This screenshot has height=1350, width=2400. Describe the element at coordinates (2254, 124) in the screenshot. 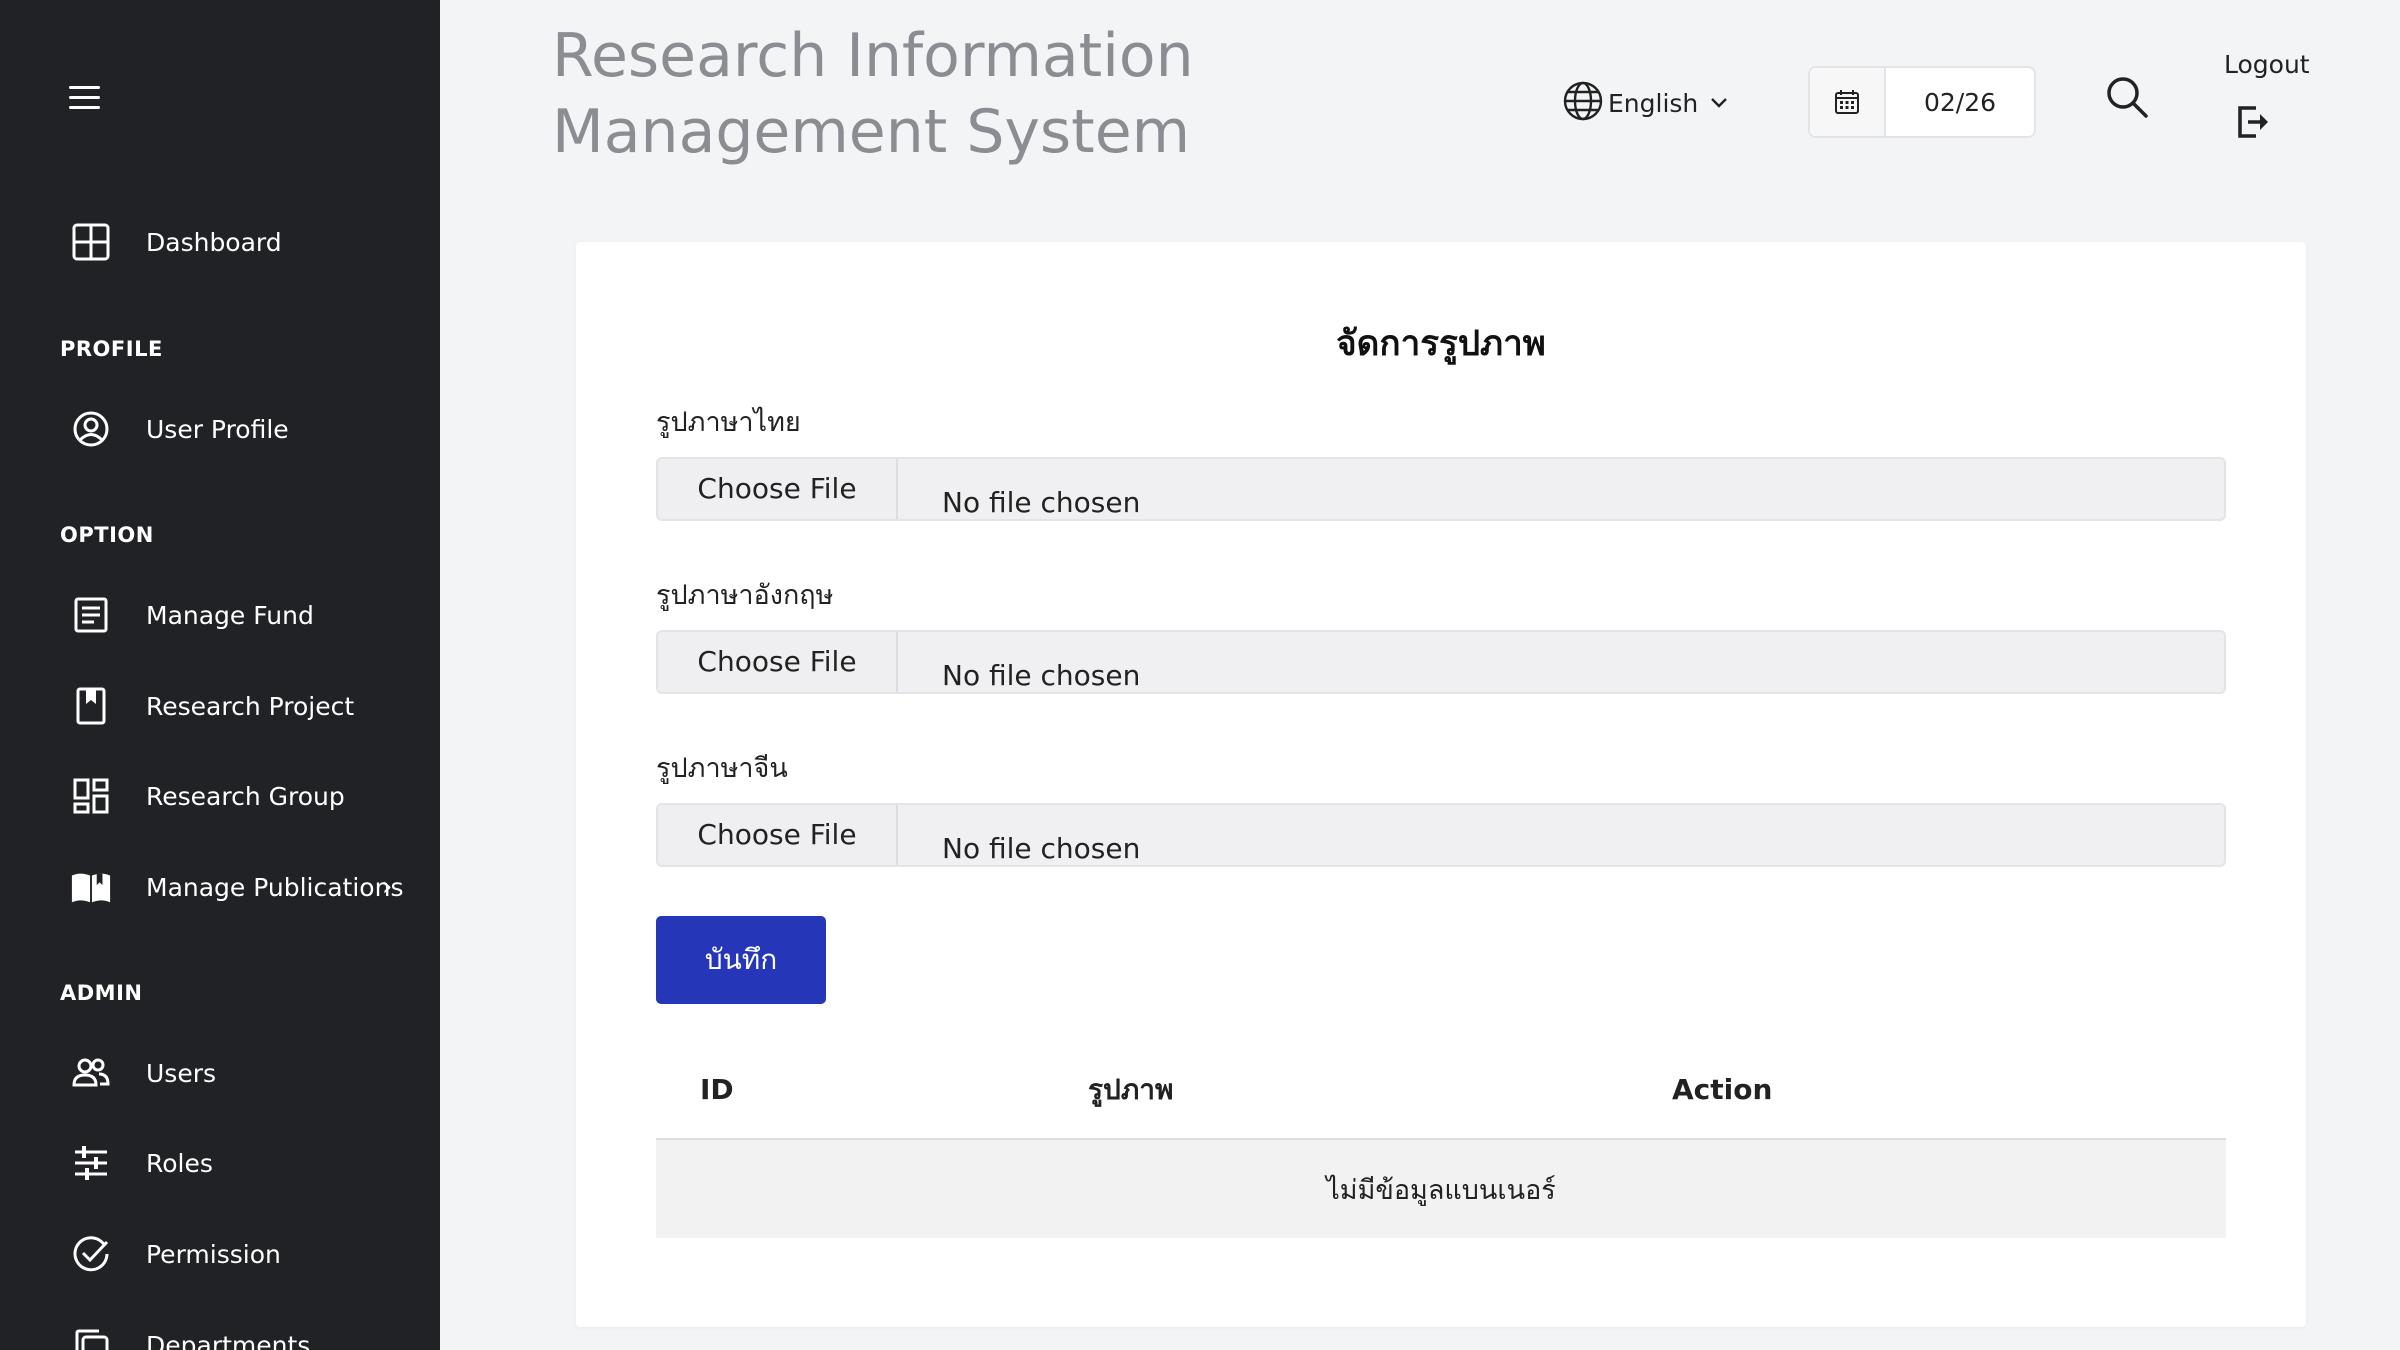

I see `logout-icon` at that location.